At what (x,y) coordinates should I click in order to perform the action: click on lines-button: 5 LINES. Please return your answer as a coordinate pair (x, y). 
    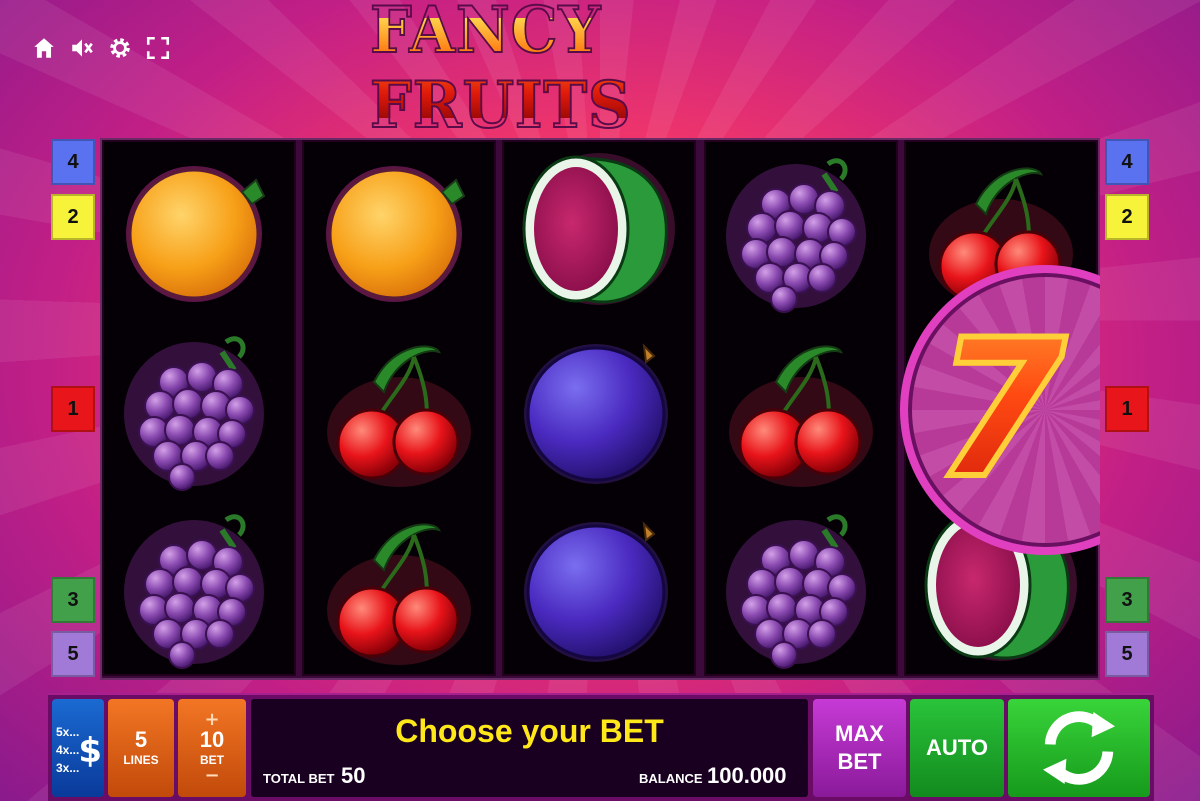
    Looking at the image, I should click on (141, 748).